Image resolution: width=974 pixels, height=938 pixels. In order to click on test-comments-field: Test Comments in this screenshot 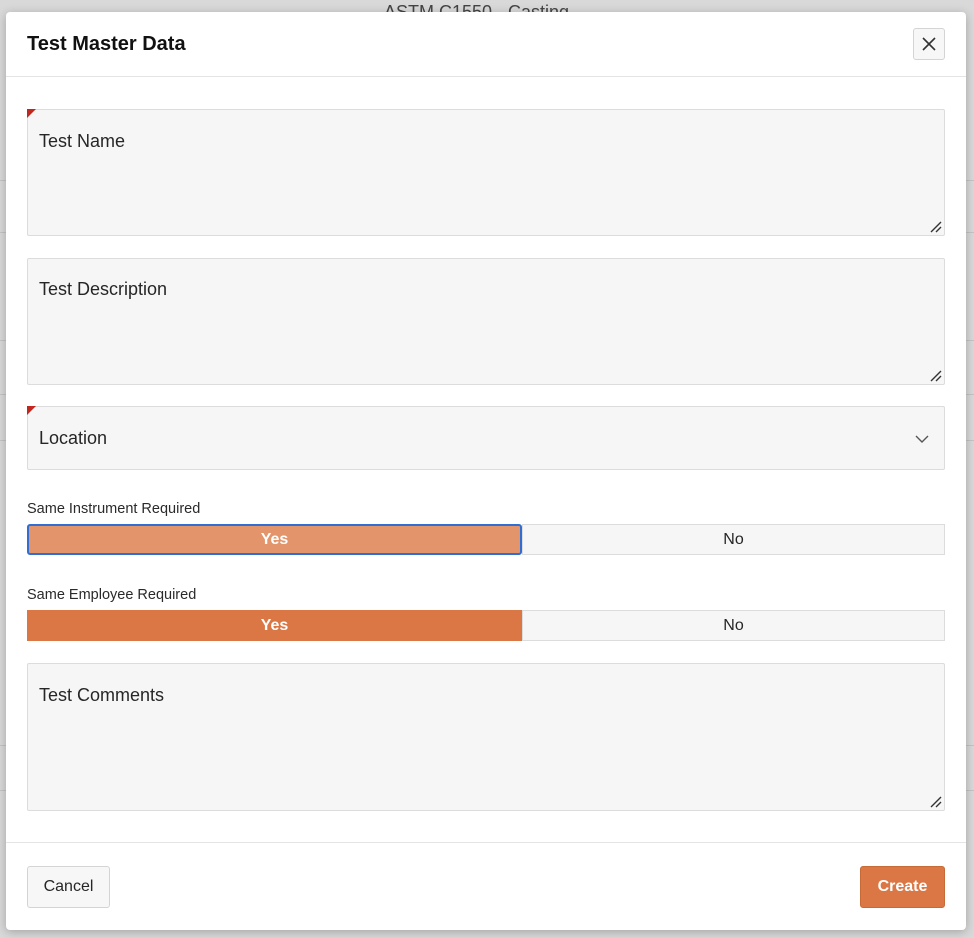, I will do `click(486, 737)`.